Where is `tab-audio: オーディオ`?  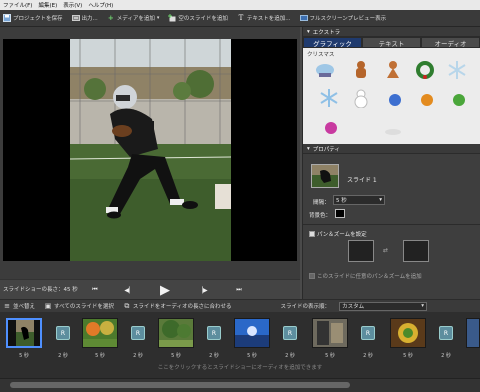 tab-audio: オーディオ is located at coordinates (450, 42).